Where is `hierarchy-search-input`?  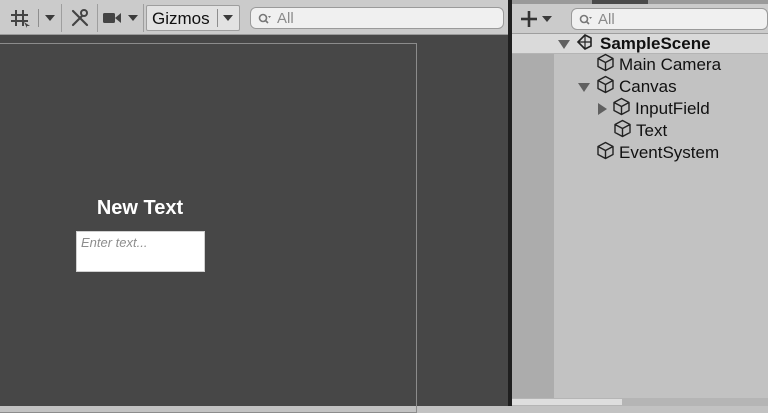
hierarchy-search-input is located at coordinates (679, 19).